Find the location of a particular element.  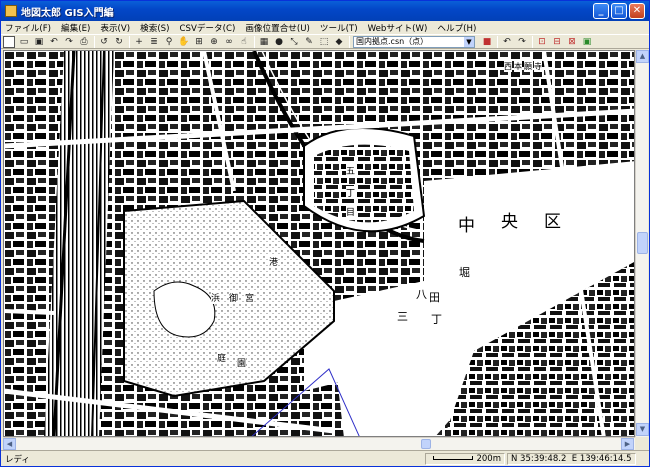

forward-icon: ↻ is located at coordinates (119, 42).